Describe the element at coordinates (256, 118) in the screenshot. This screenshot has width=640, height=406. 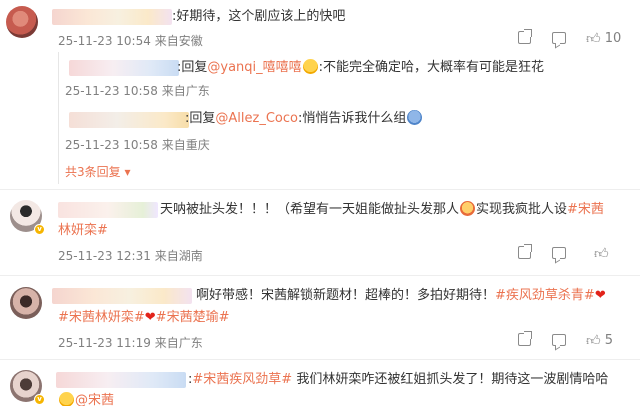
I see `mention-link: @Allez_Coco` at that location.